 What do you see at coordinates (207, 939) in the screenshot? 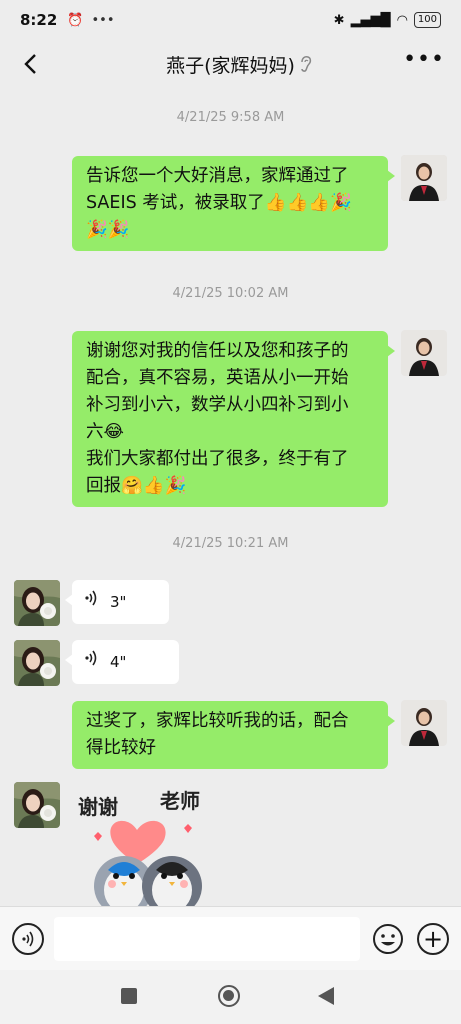
I see `message-input` at bounding box center [207, 939].